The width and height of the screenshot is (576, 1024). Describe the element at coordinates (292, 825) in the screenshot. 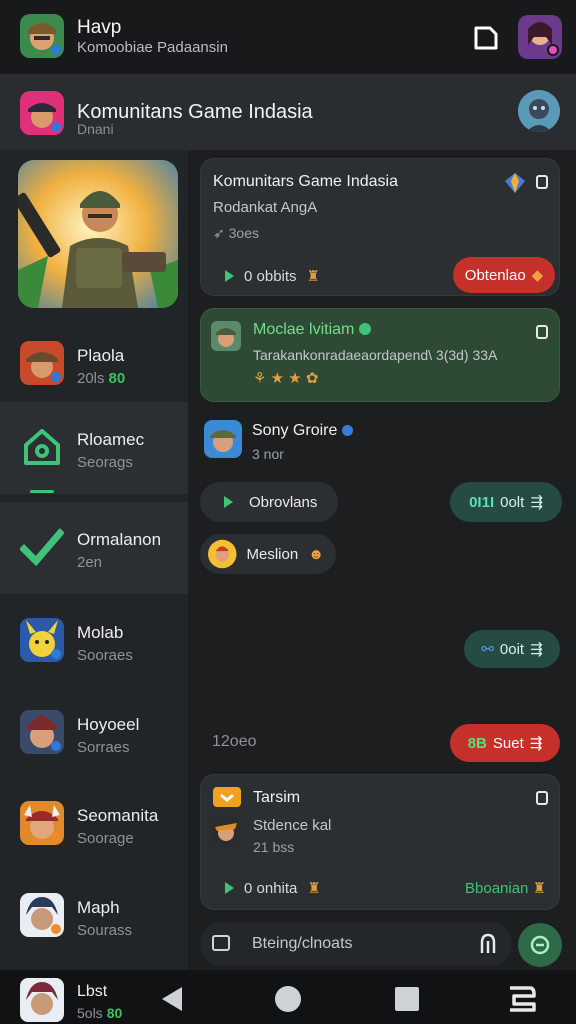

I see `post-subtitle: Stdence kal` at that location.